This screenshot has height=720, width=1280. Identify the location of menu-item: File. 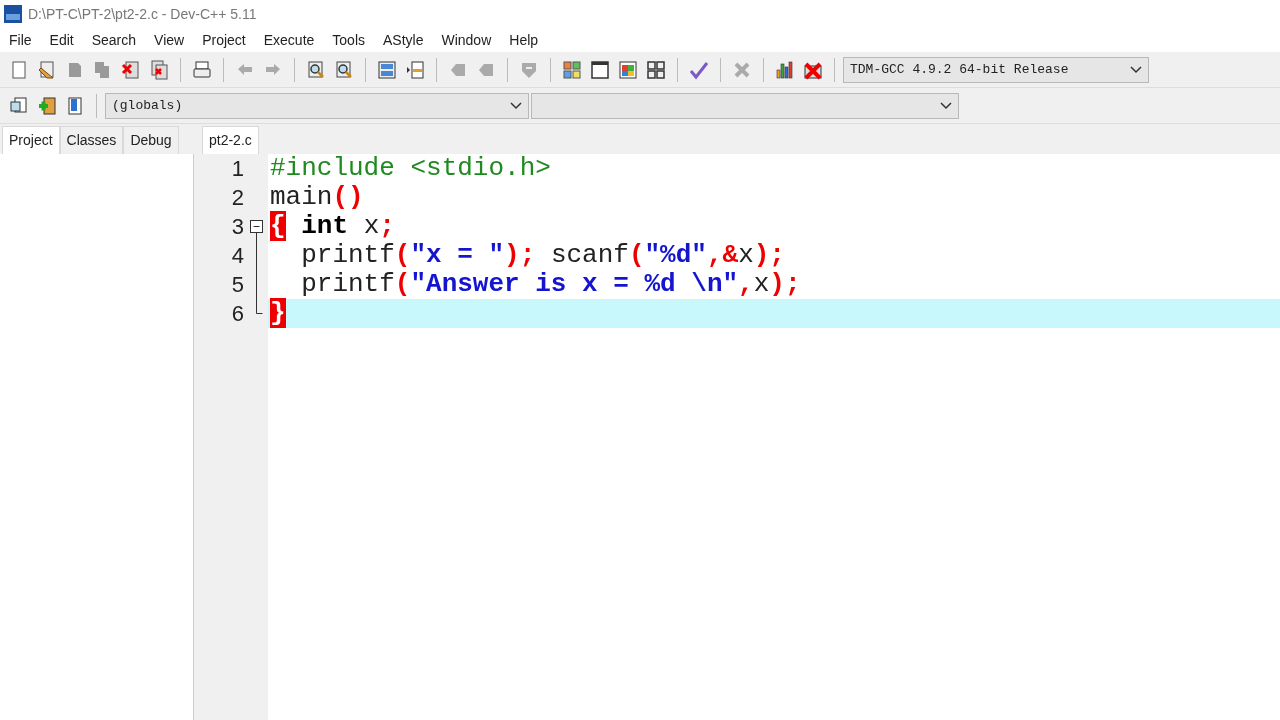
(20, 40).